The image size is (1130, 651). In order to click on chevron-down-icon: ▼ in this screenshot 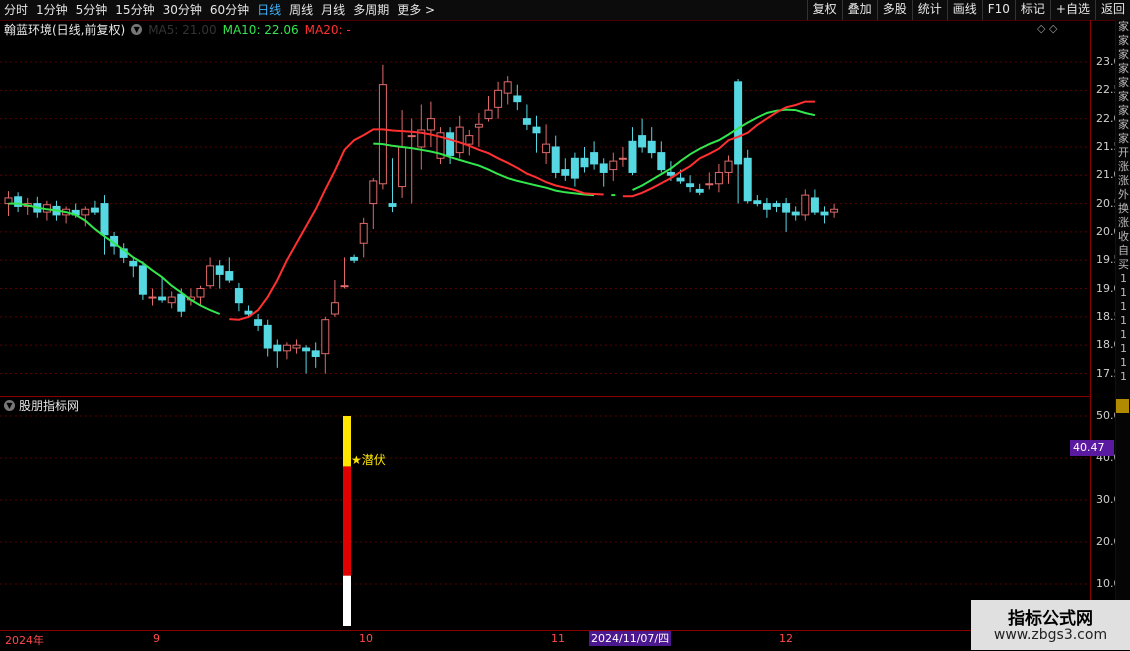, I will do `click(9, 405)`.